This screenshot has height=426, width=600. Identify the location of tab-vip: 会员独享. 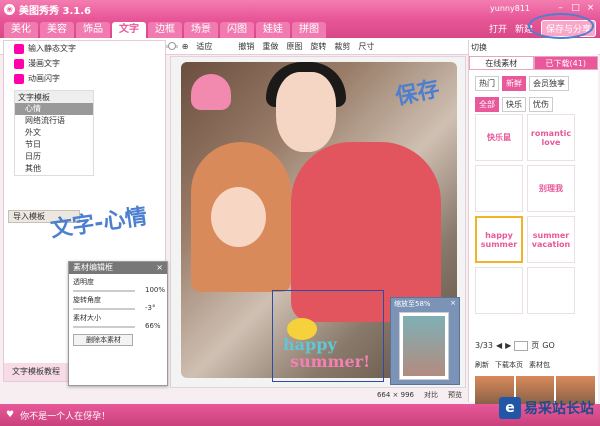
(549, 83).